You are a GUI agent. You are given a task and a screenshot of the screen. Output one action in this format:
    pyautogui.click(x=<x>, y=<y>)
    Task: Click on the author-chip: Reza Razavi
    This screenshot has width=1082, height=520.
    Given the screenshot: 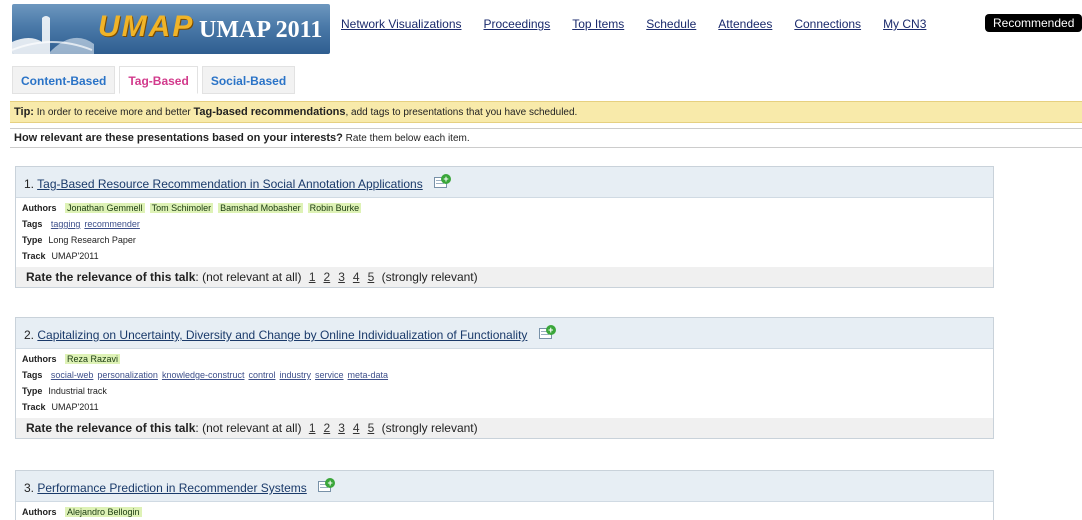 What is the action you would take?
    pyautogui.click(x=93, y=359)
    